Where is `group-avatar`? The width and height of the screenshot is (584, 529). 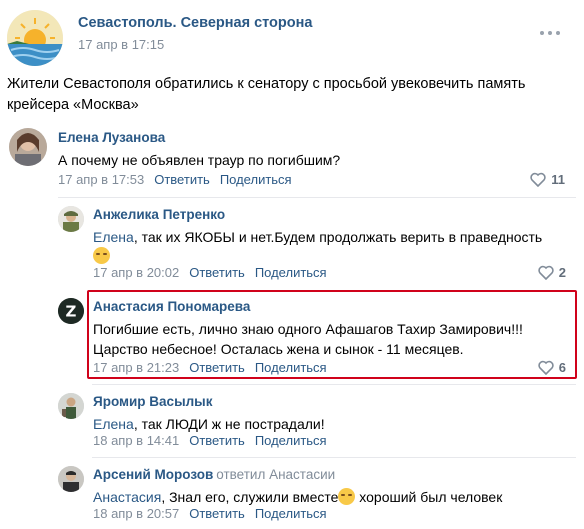 group-avatar is located at coordinates (35, 38).